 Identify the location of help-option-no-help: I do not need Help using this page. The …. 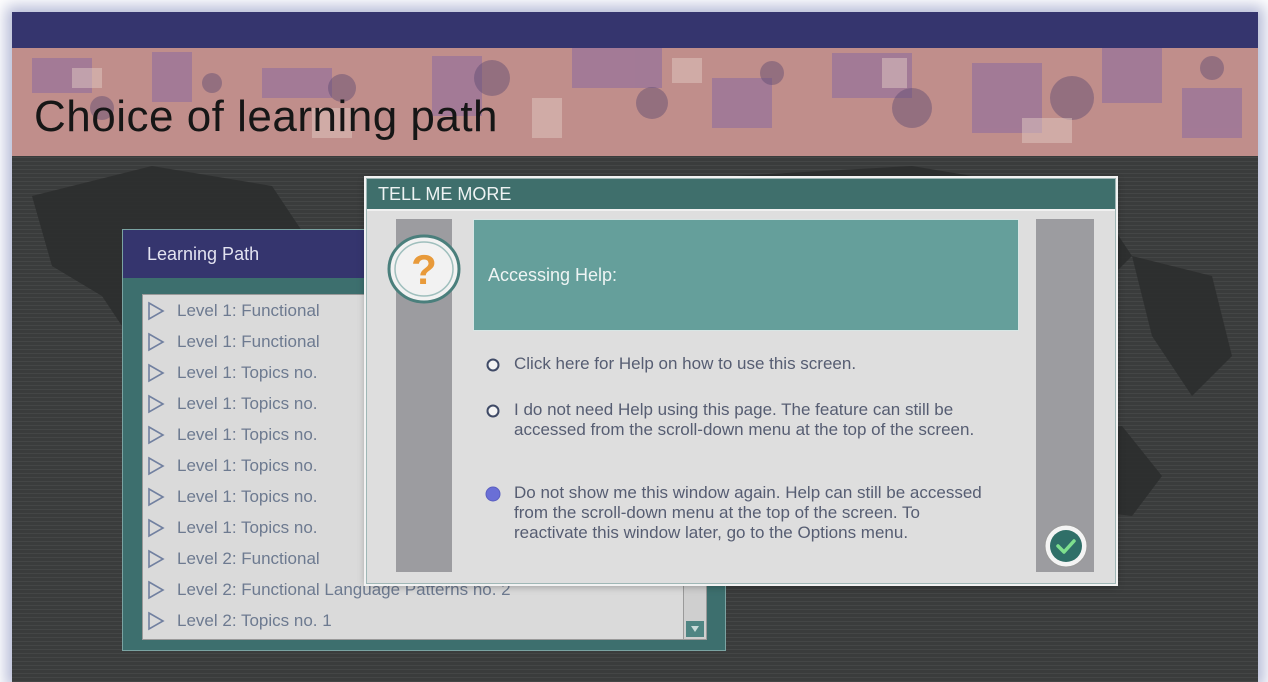
(735, 420).